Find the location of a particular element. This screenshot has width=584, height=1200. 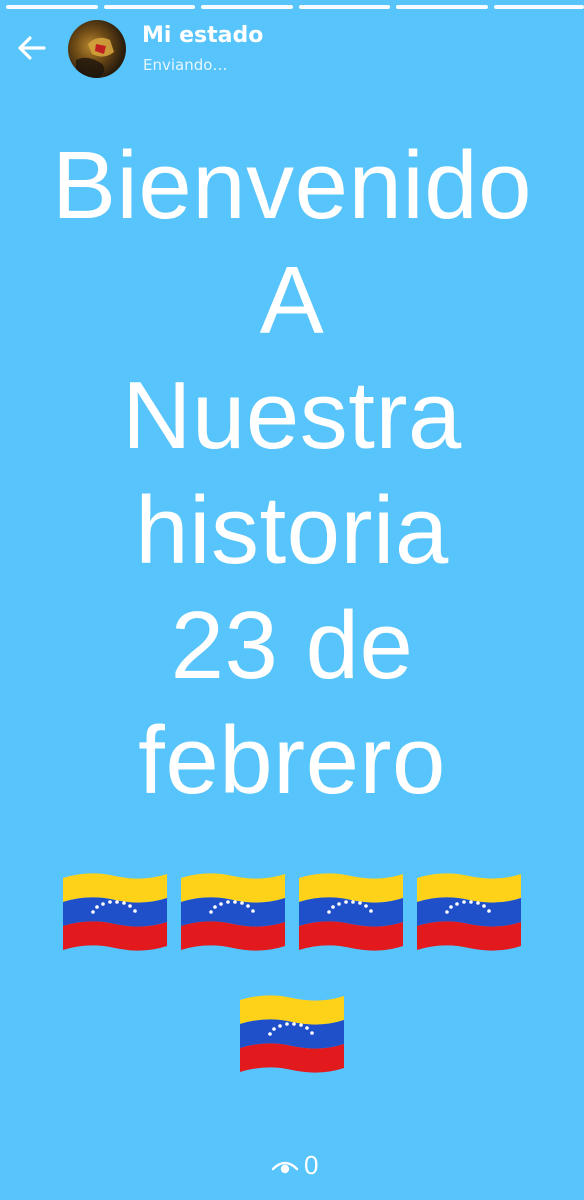

status-owner-name: Mi estado is located at coordinates (203, 35).